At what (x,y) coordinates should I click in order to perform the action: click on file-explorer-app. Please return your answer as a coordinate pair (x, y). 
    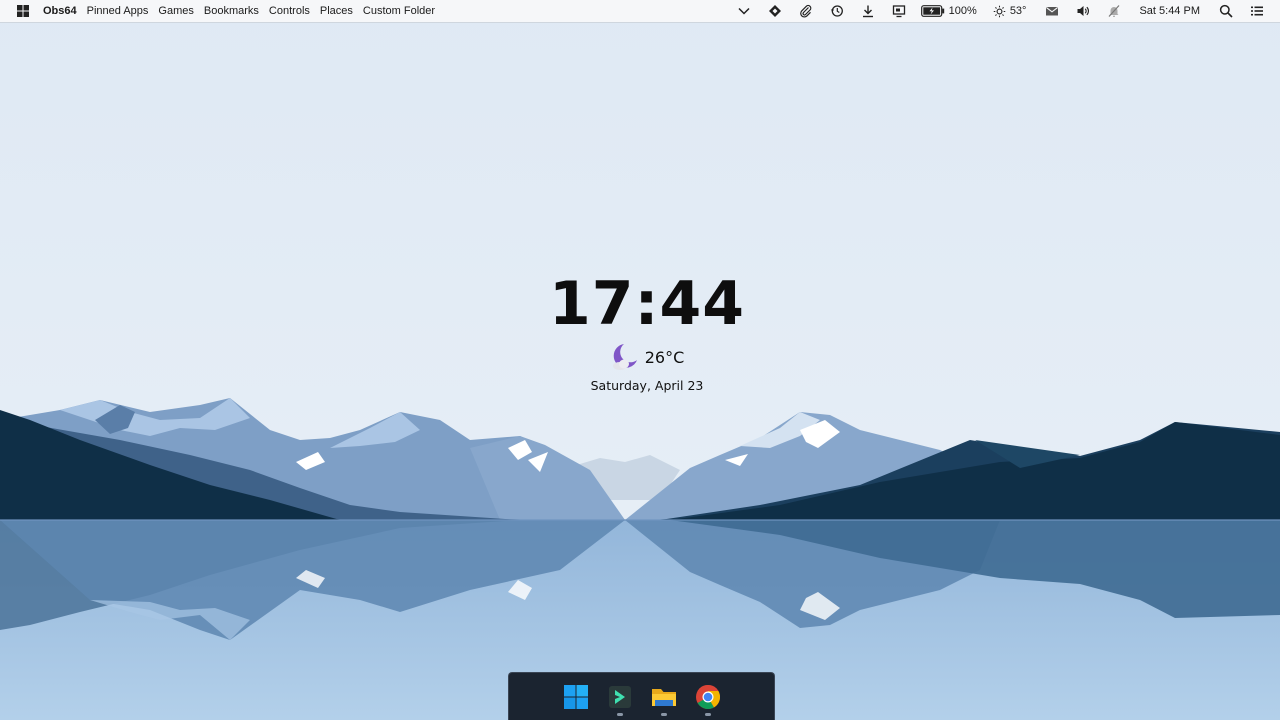
    Looking at the image, I should click on (664, 697).